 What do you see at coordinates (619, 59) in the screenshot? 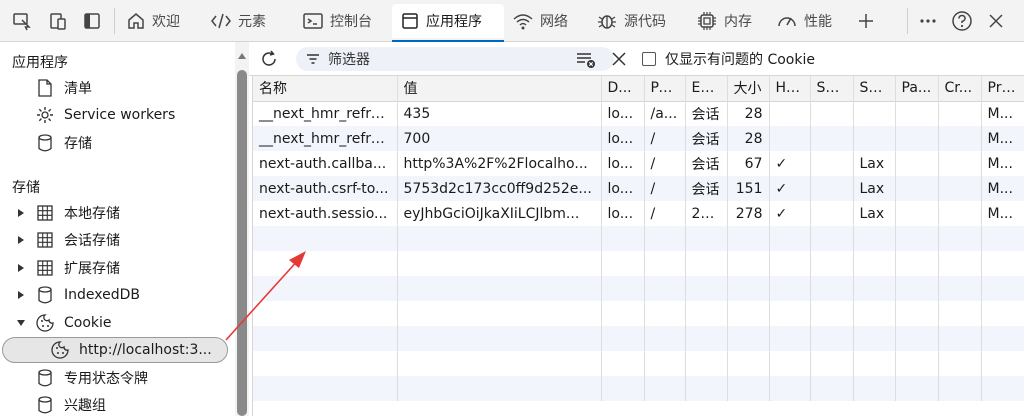
I see `clear-all-cookies-button` at bounding box center [619, 59].